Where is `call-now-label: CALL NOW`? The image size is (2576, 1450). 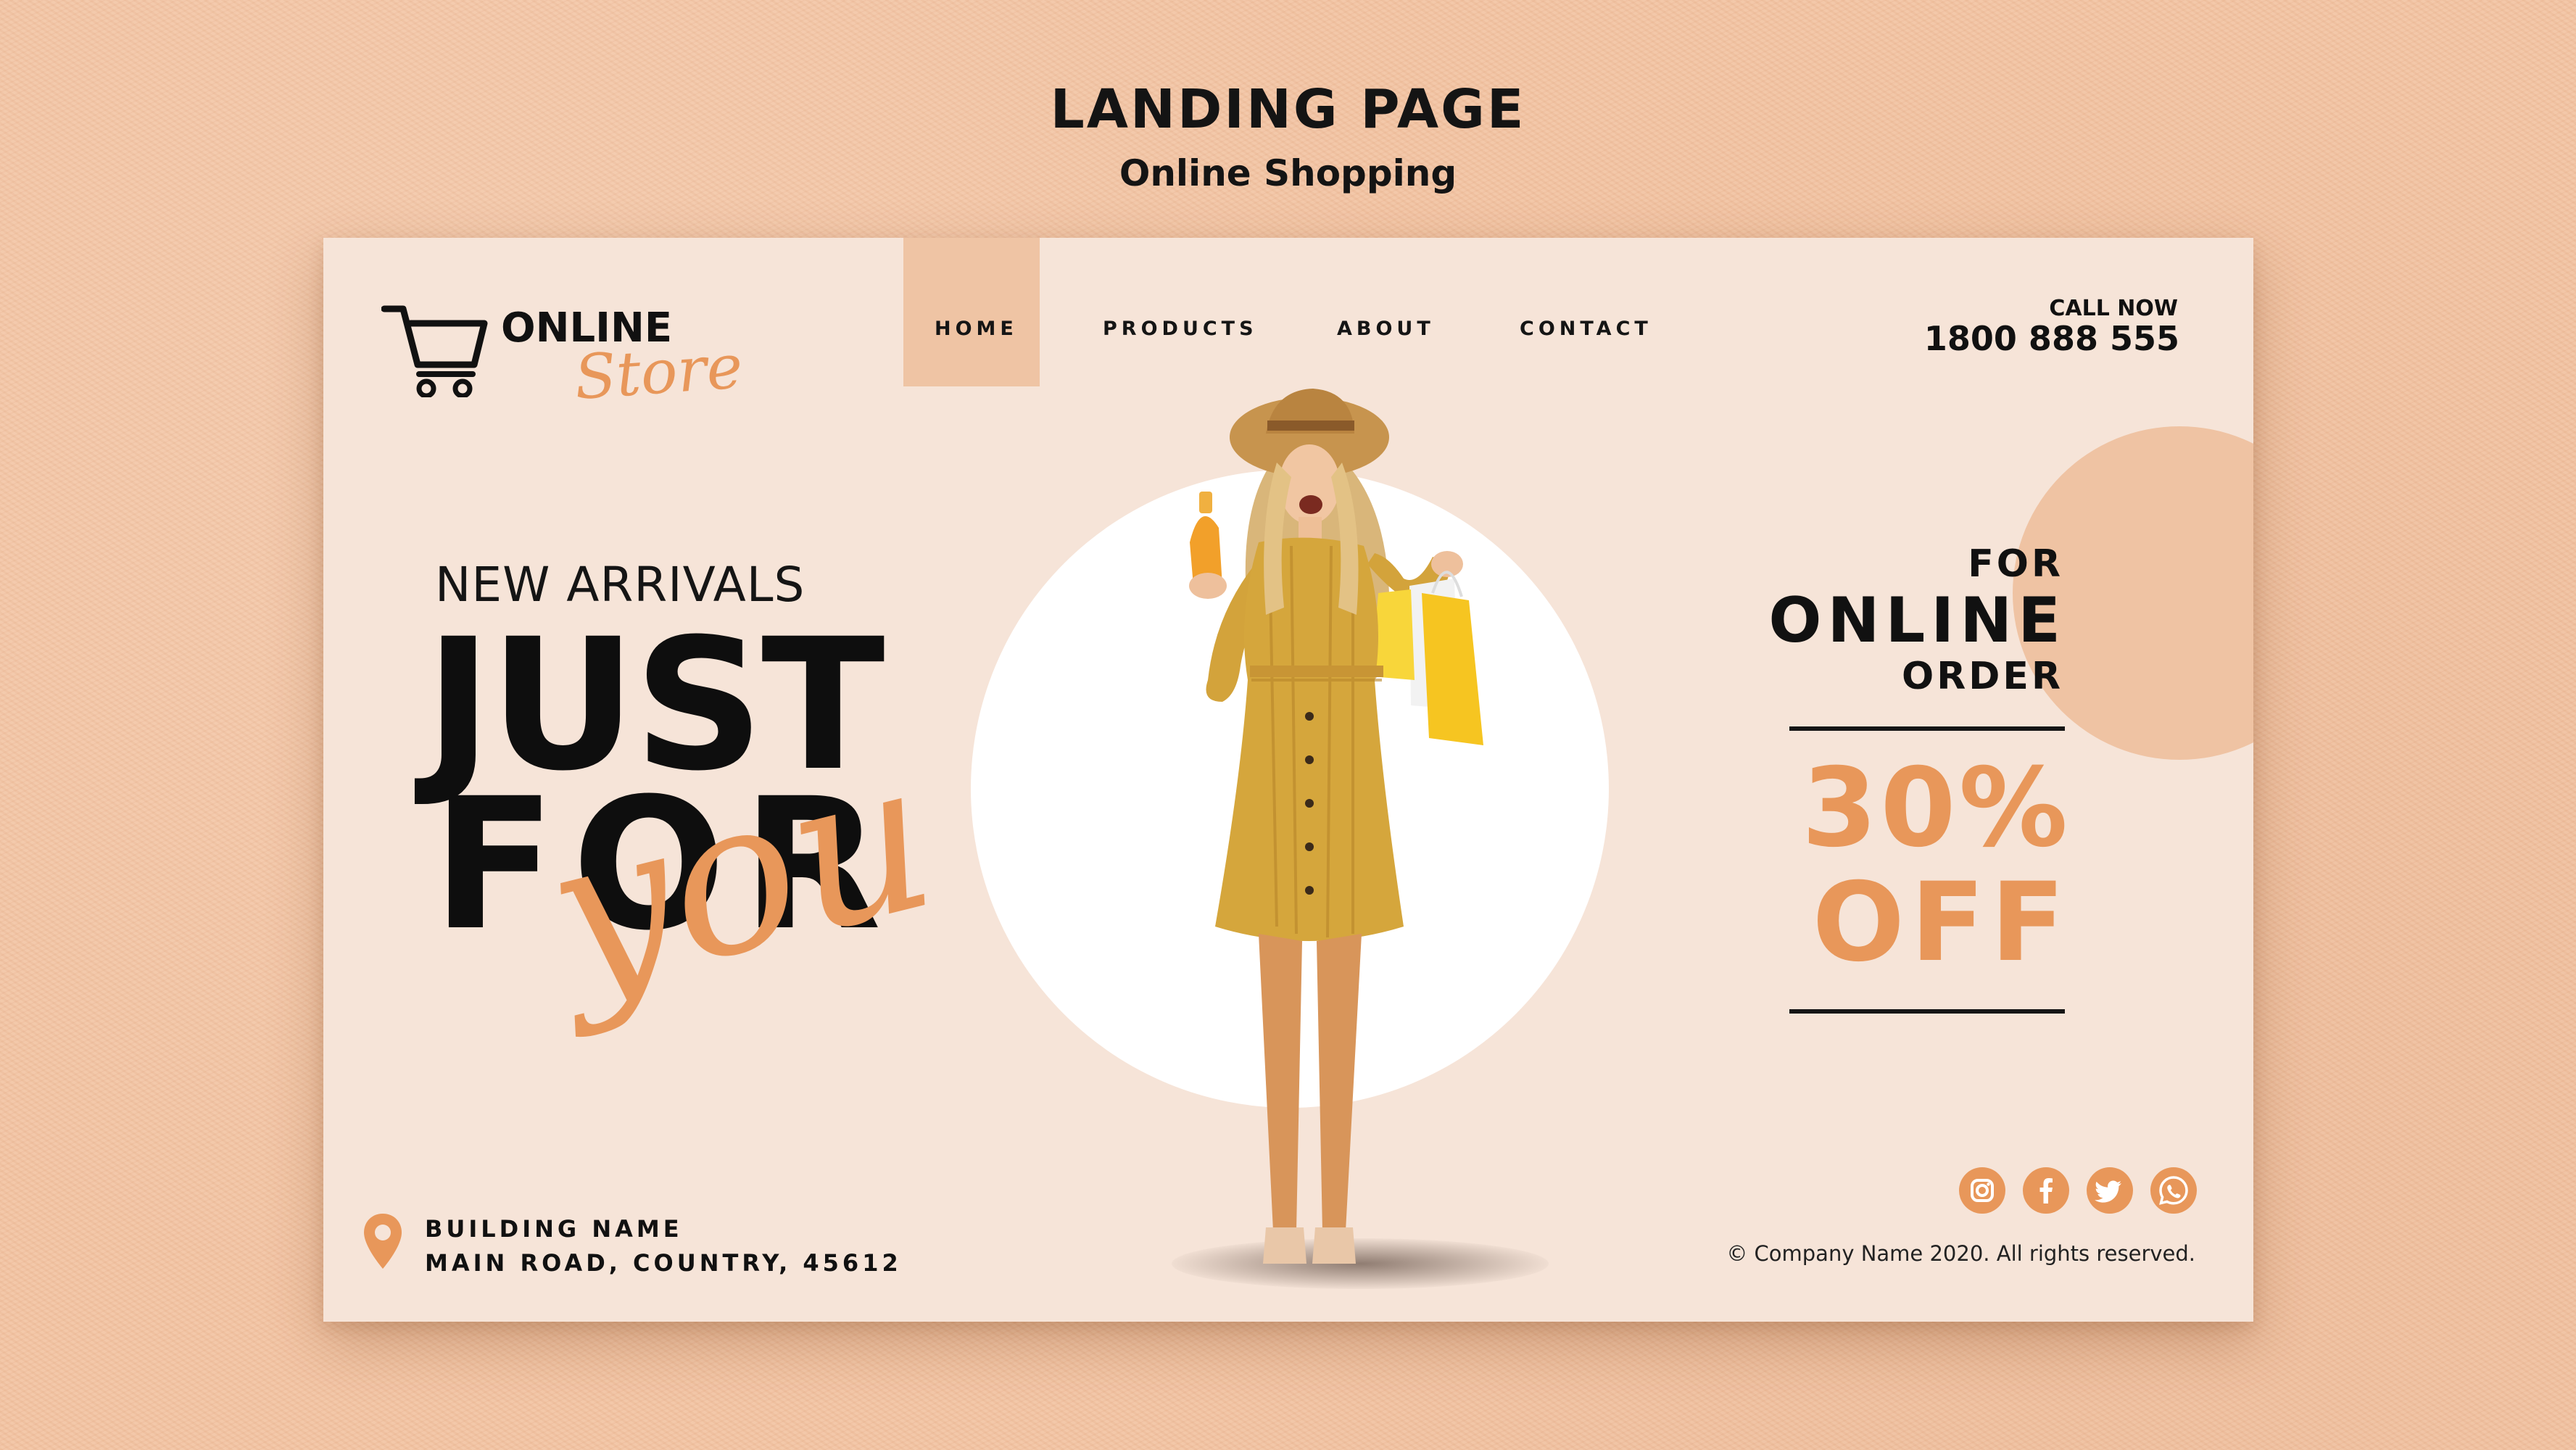 call-now-label: CALL NOW is located at coordinates (2114, 308).